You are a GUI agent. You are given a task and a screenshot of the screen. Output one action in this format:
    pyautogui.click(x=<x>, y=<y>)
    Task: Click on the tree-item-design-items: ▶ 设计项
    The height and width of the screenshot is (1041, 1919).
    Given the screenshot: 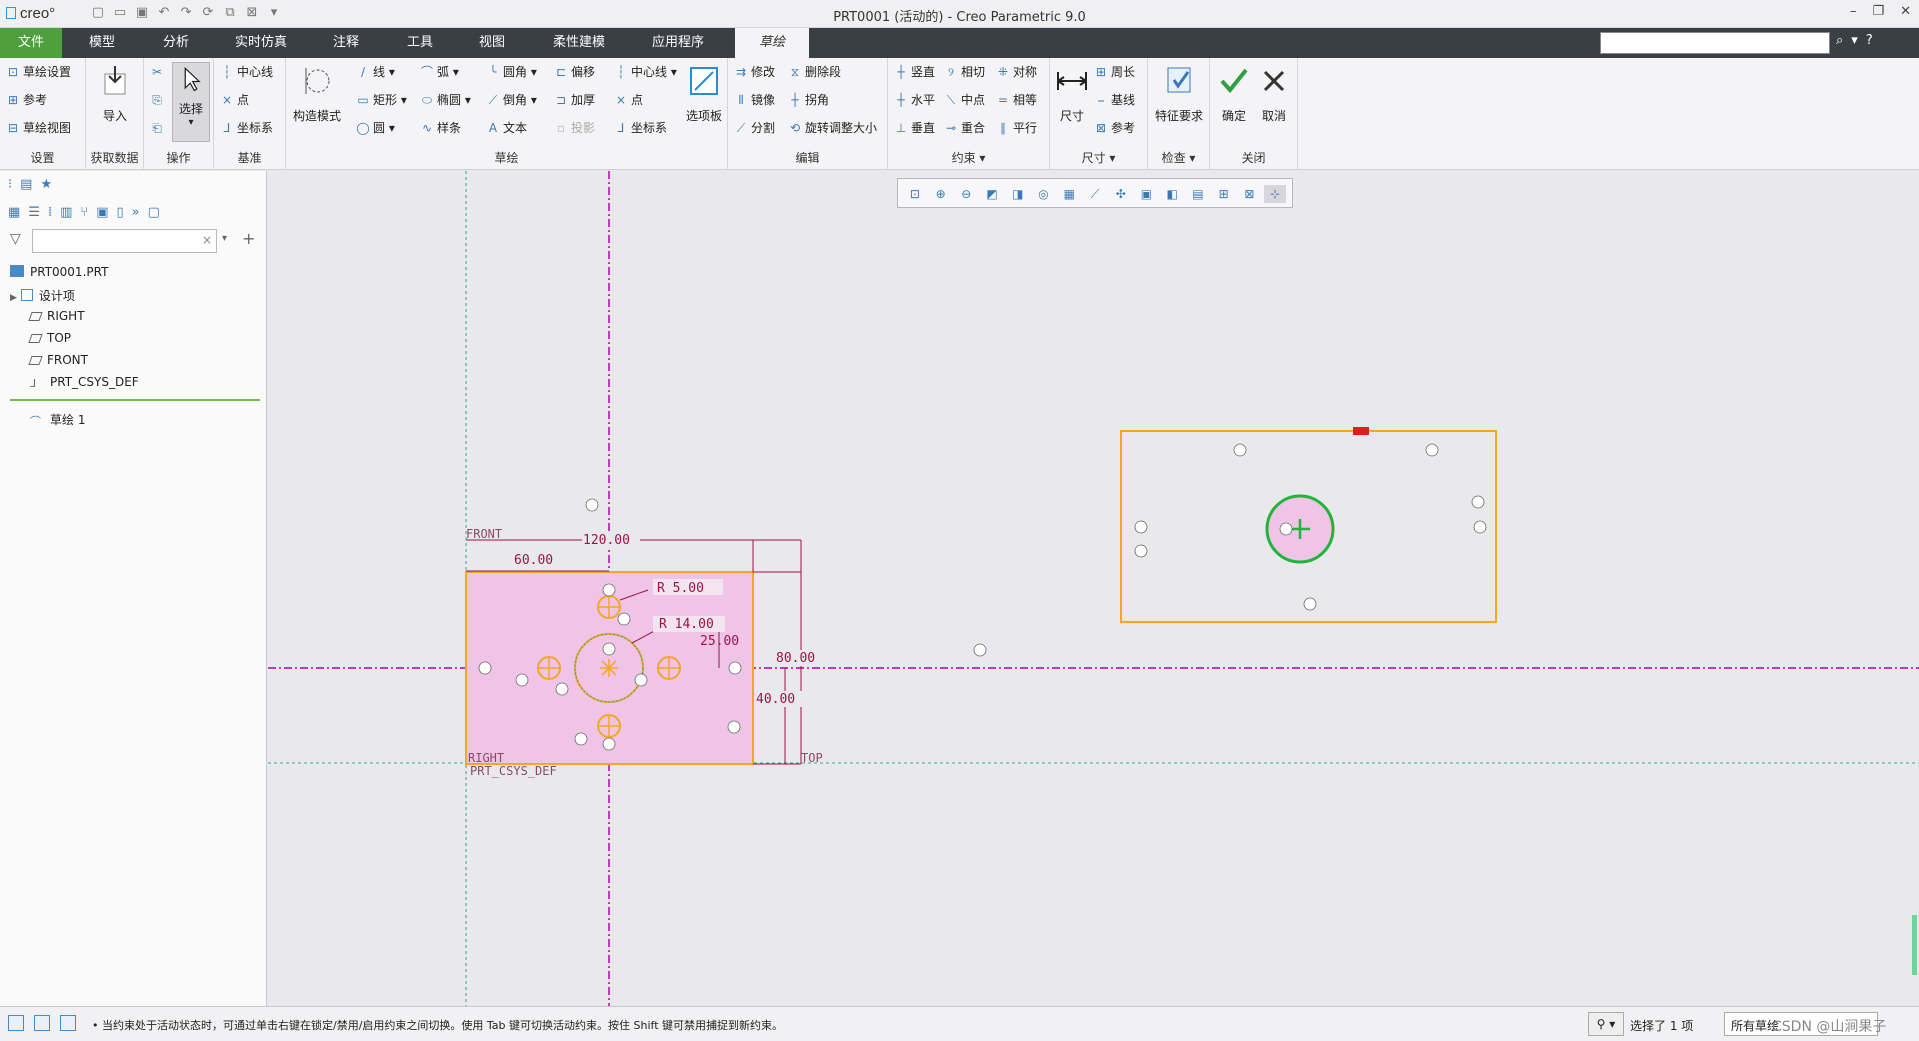 What is the action you would take?
    pyautogui.click(x=42, y=295)
    